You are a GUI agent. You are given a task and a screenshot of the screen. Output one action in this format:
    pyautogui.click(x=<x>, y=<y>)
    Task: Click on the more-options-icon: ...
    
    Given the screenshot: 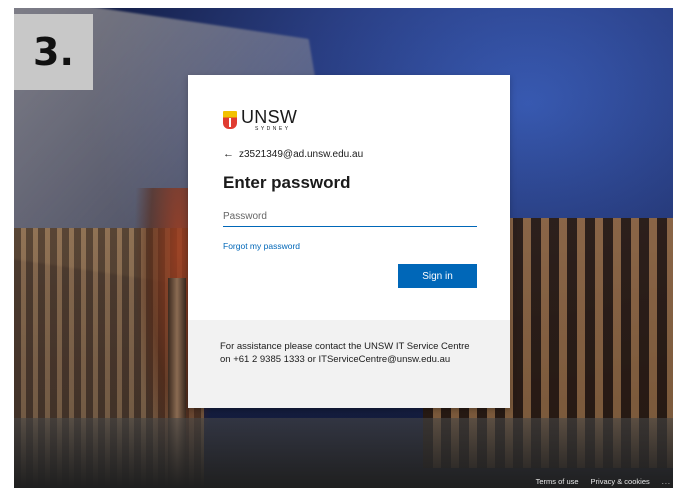 What is the action you would take?
    pyautogui.click(x=666, y=481)
    